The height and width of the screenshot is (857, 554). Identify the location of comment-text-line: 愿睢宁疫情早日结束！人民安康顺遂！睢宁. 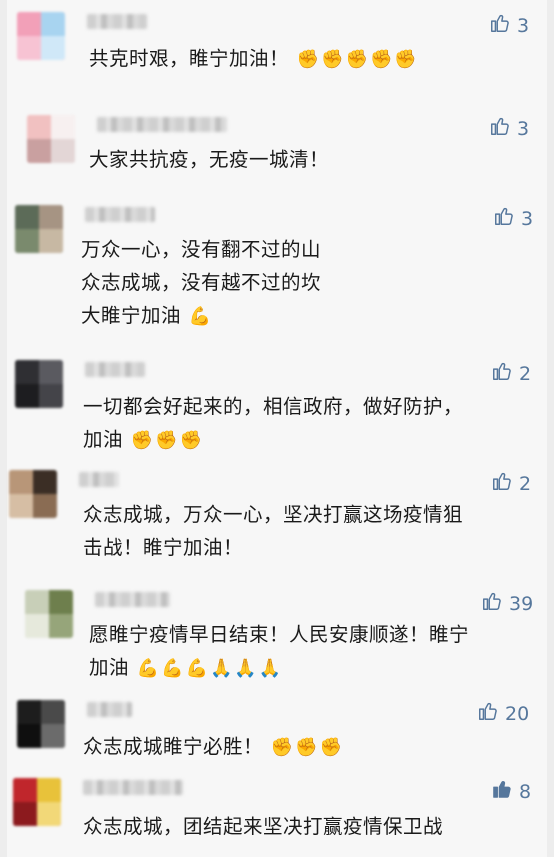
(279, 634).